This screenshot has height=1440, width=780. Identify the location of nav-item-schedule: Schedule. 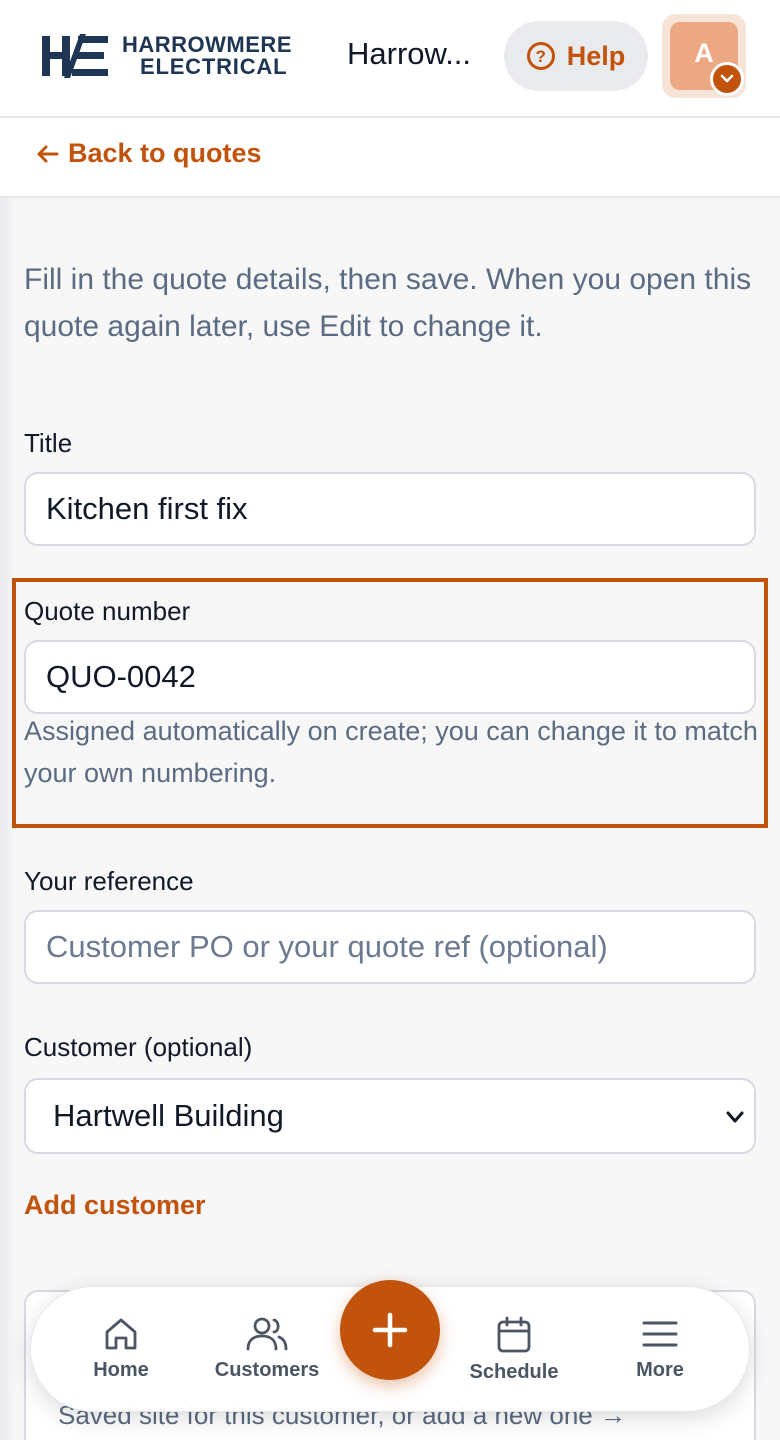
(514, 1349).